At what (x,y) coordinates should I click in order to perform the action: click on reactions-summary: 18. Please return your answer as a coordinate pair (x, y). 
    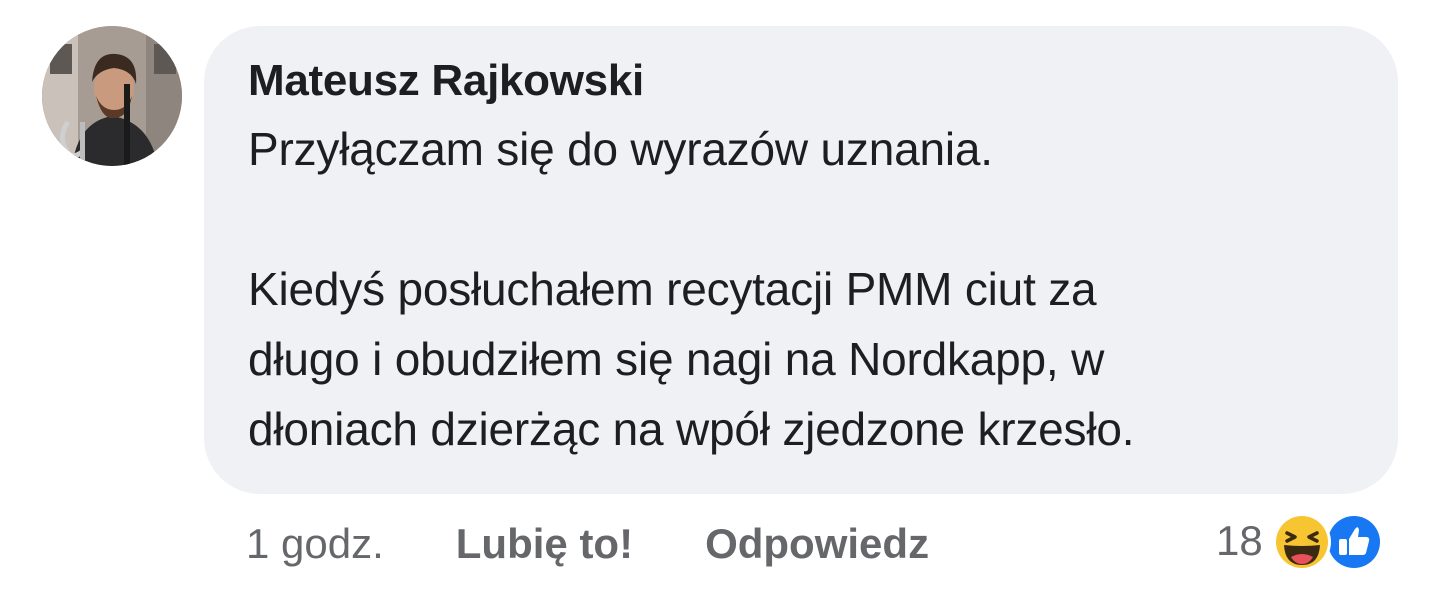
    Looking at the image, I should click on (1299, 541).